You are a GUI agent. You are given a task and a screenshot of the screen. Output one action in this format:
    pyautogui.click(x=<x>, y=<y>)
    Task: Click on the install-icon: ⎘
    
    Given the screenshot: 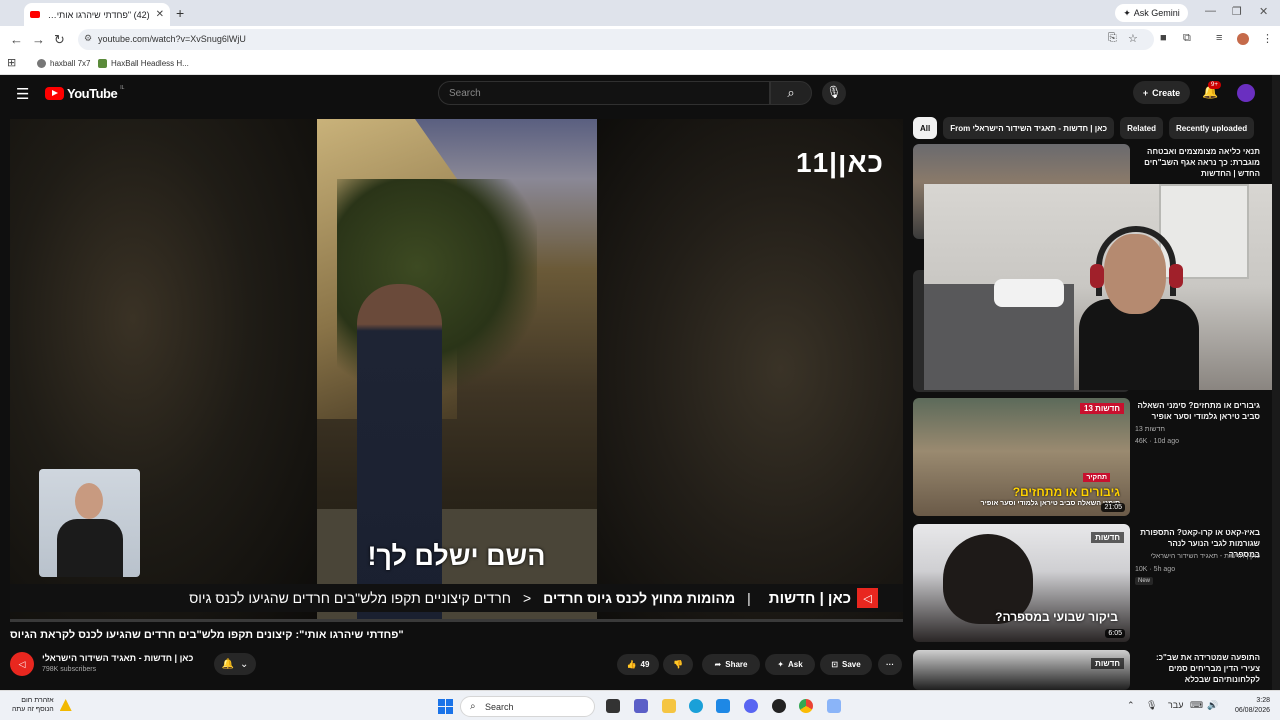 What is the action you would take?
    pyautogui.click(x=1112, y=38)
    